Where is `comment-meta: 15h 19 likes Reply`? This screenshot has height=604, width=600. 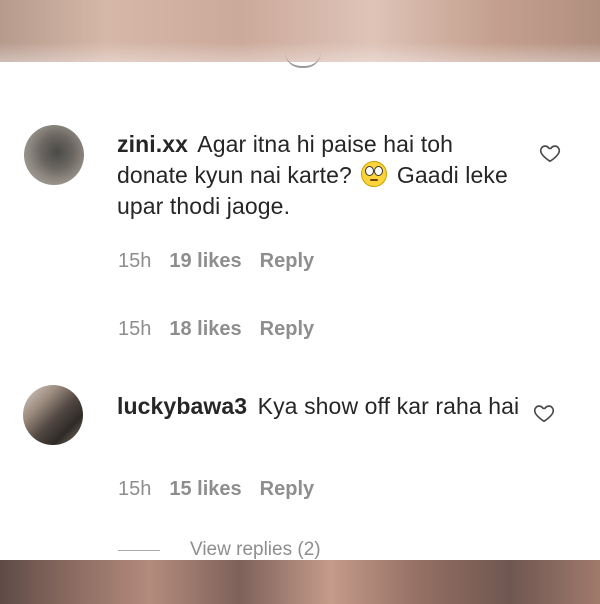 comment-meta: 15h 19 likes Reply is located at coordinates (216, 261).